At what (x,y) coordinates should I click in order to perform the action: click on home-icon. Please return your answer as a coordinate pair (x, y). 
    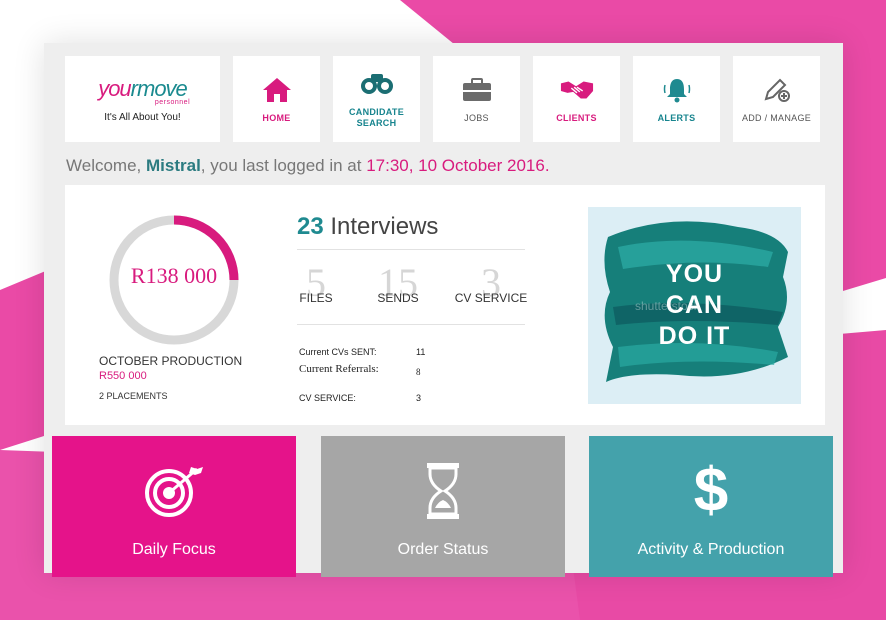
    Looking at the image, I should click on (277, 90).